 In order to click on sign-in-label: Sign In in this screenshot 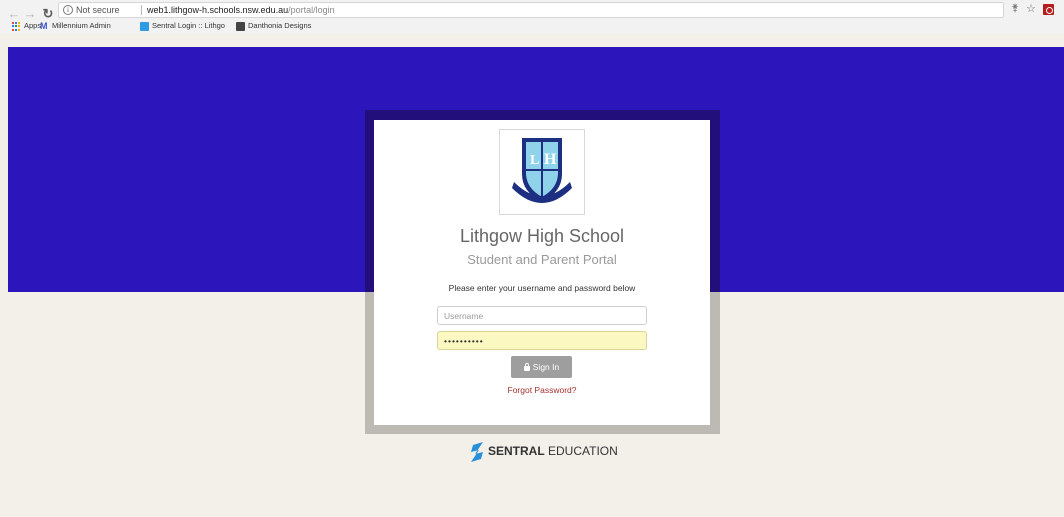, I will do `click(546, 367)`.